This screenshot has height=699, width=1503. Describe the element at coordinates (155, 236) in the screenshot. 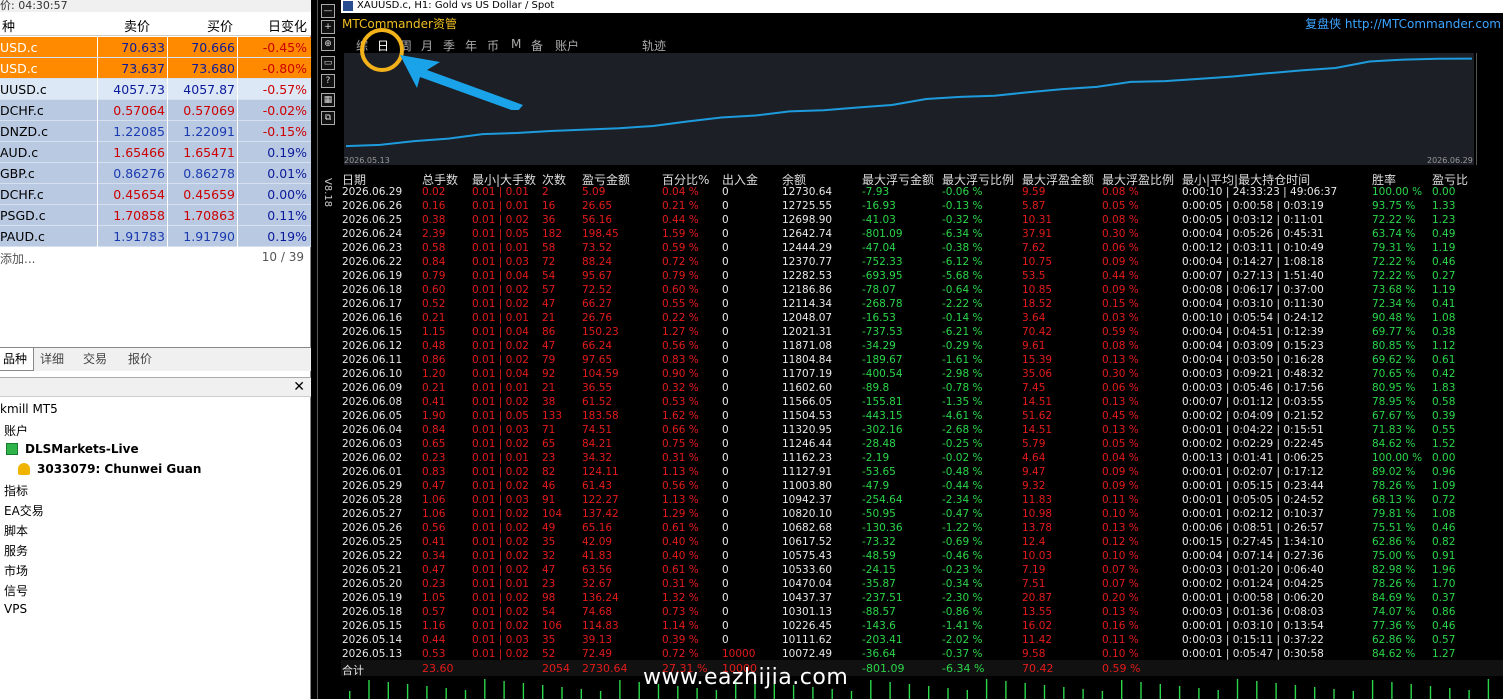

I see `market-watch-row: PAUD.c 1.91783 1.91790 0.19%` at that location.